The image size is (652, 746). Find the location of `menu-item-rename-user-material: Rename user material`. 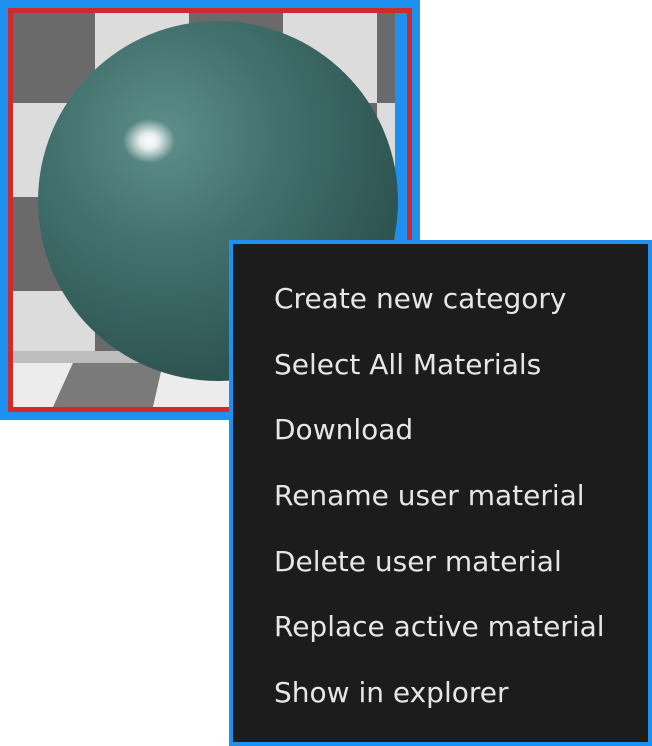

menu-item-rename-user-material: Rename user material is located at coordinates (440, 499).